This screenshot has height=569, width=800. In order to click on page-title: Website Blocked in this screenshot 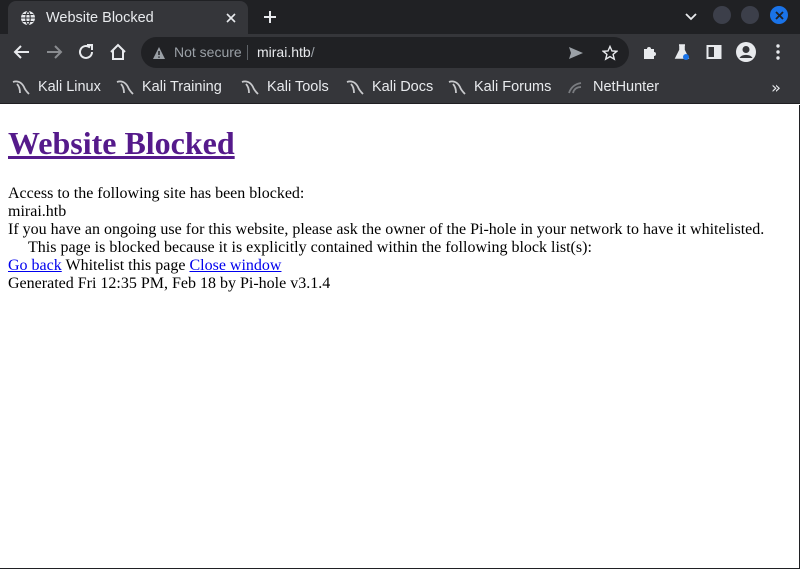, I will do `click(121, 143)`.